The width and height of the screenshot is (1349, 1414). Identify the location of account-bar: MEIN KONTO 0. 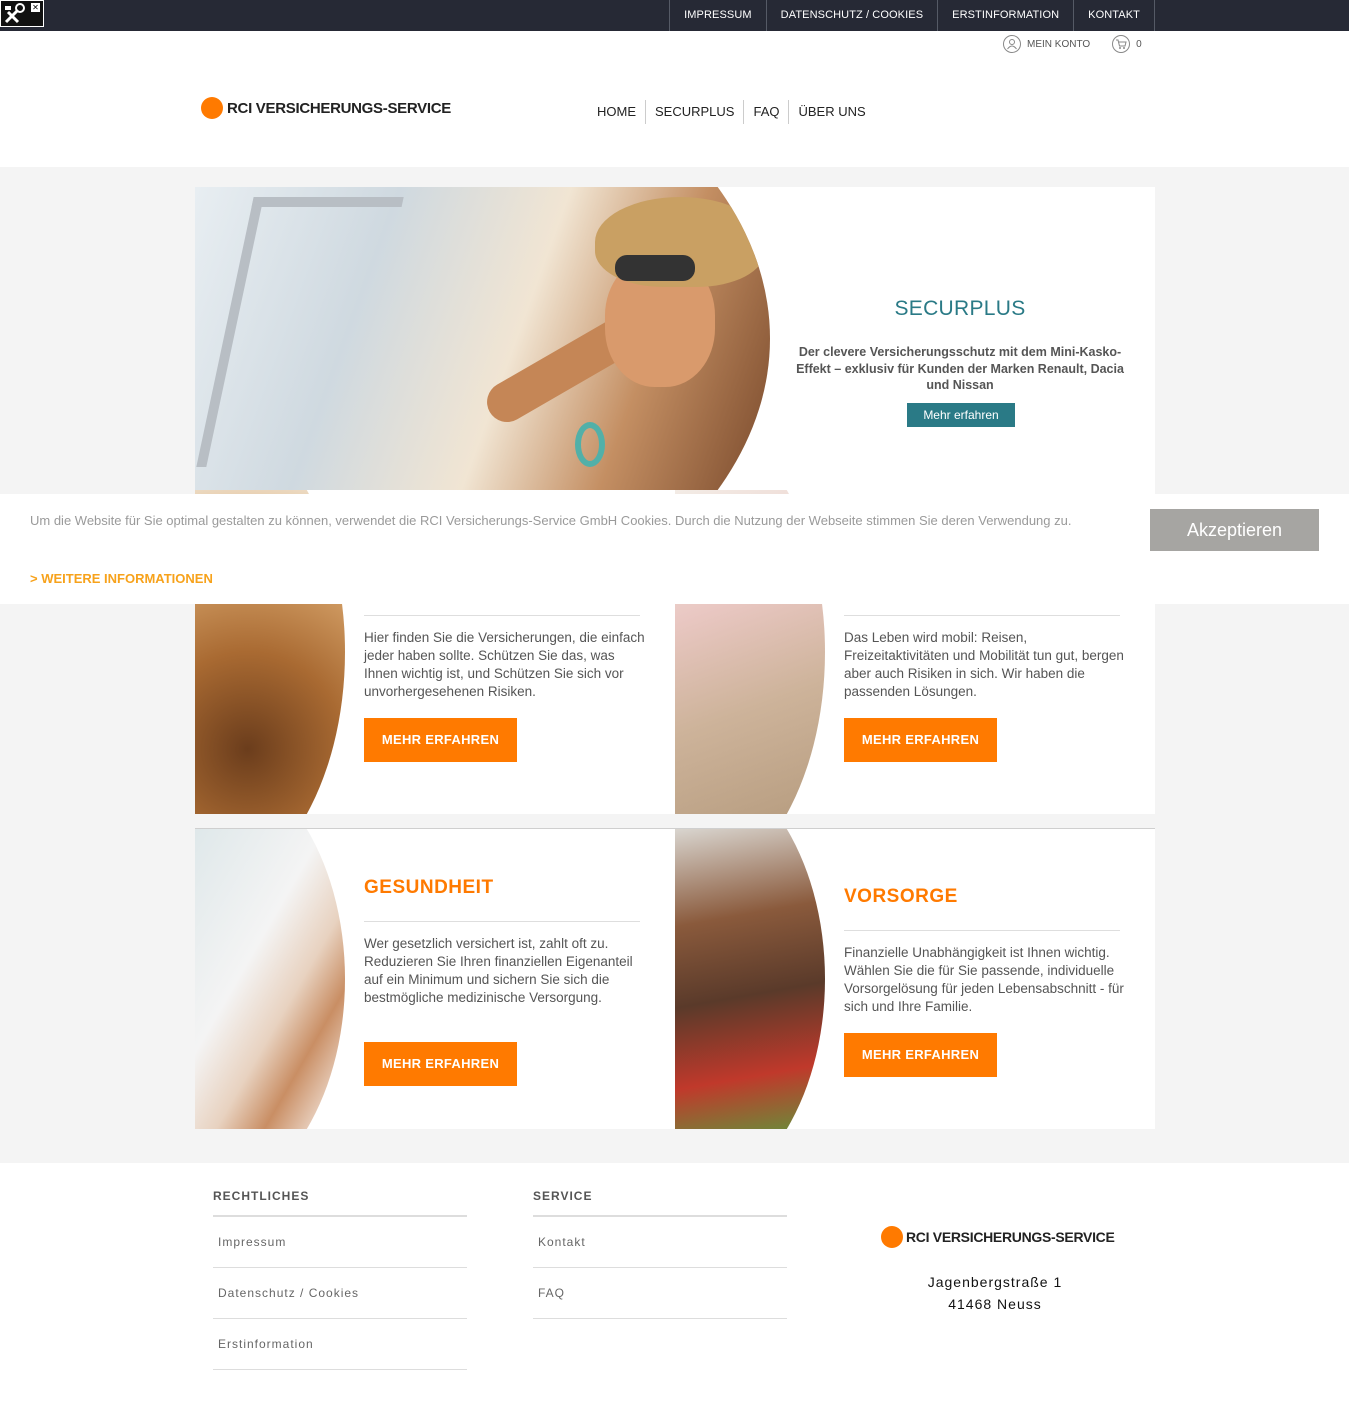
(1072, 44).